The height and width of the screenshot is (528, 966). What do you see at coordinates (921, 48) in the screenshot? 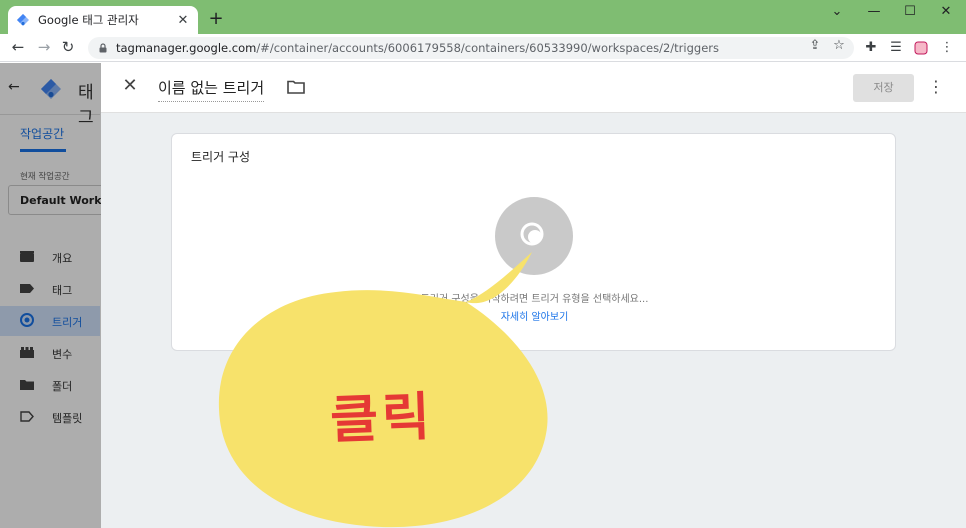
I see `profile-avatar-icon` at bounding box center [921, 48].